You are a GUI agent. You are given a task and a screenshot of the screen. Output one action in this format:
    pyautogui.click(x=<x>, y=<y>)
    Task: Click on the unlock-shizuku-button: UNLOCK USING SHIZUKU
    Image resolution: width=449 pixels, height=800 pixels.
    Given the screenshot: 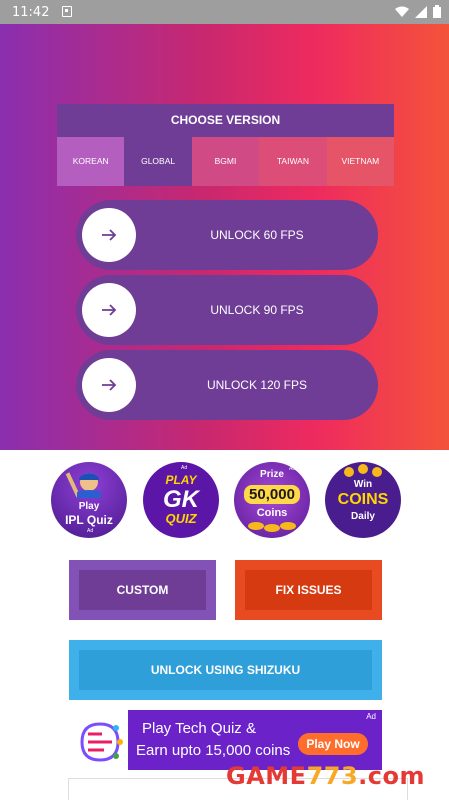 What is the action you would take?
    pyautogui.click(x=225, y=670)
    